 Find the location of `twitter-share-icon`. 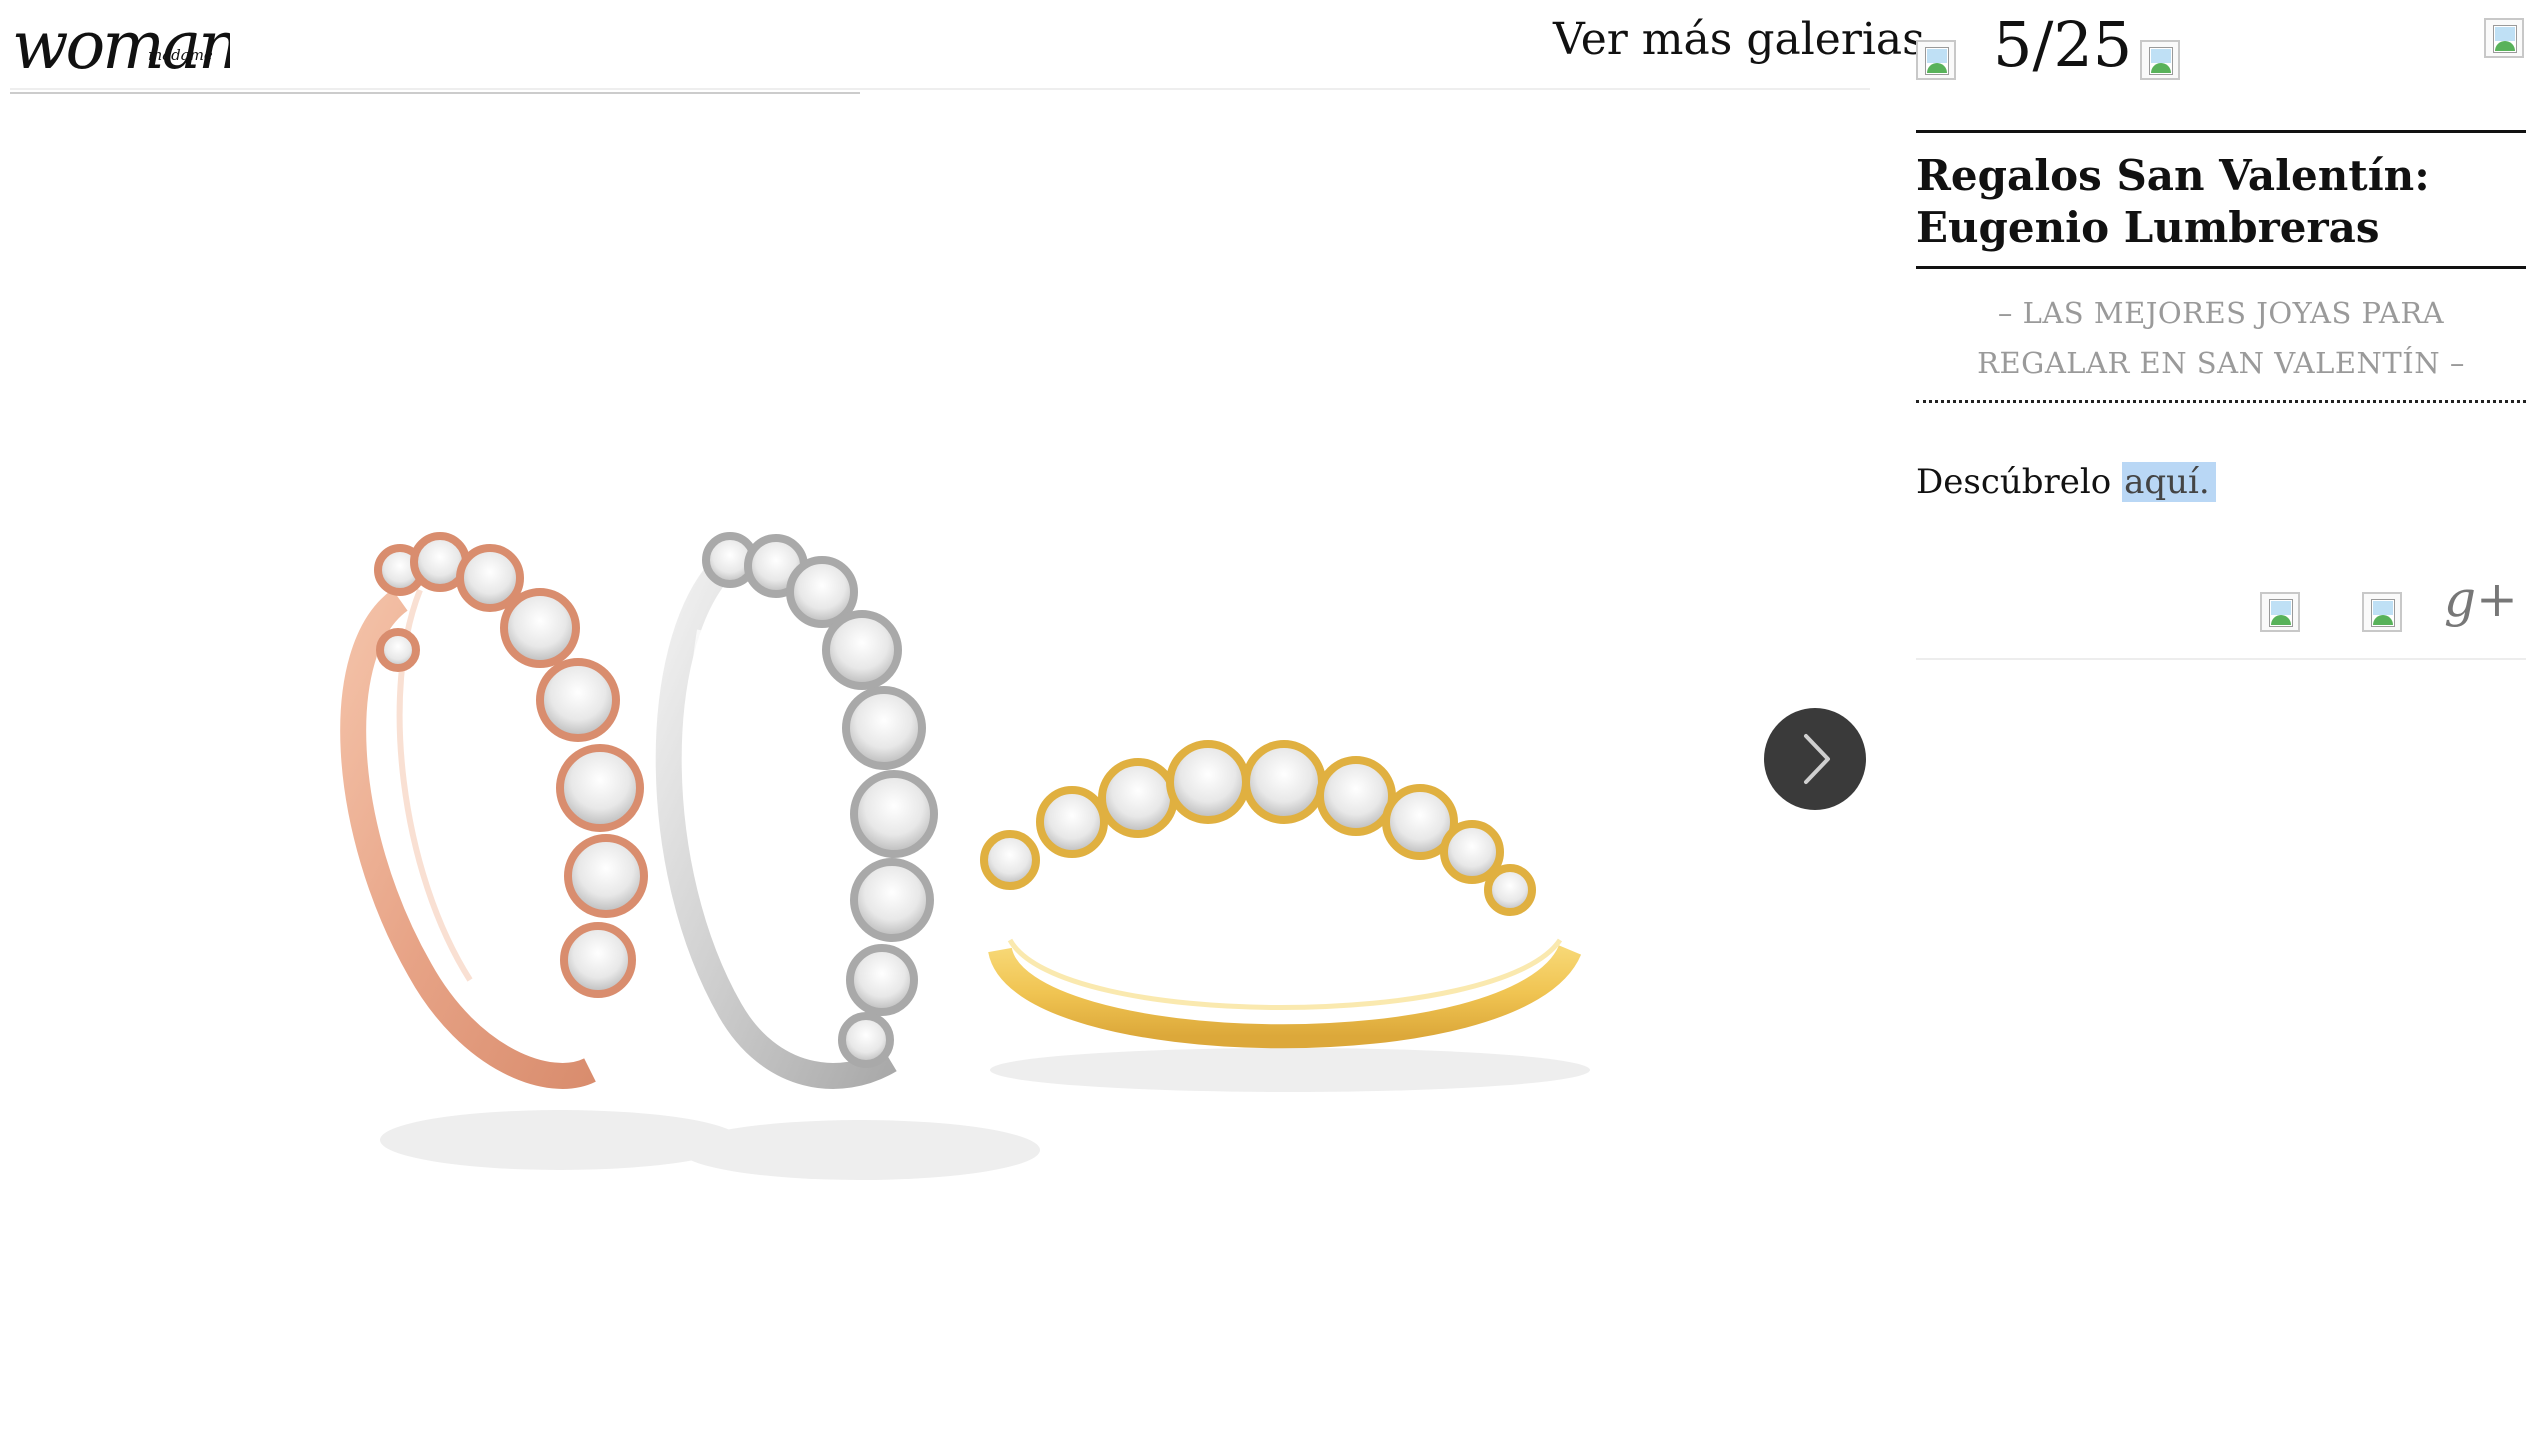

twitter-share-icon is located at coordinates (2382, 612).